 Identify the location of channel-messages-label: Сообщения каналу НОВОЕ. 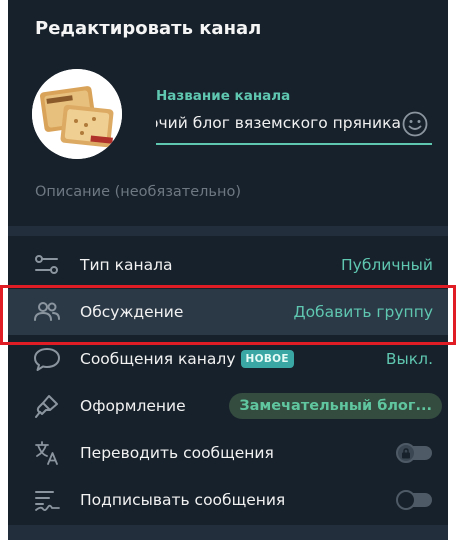
(187, 359).